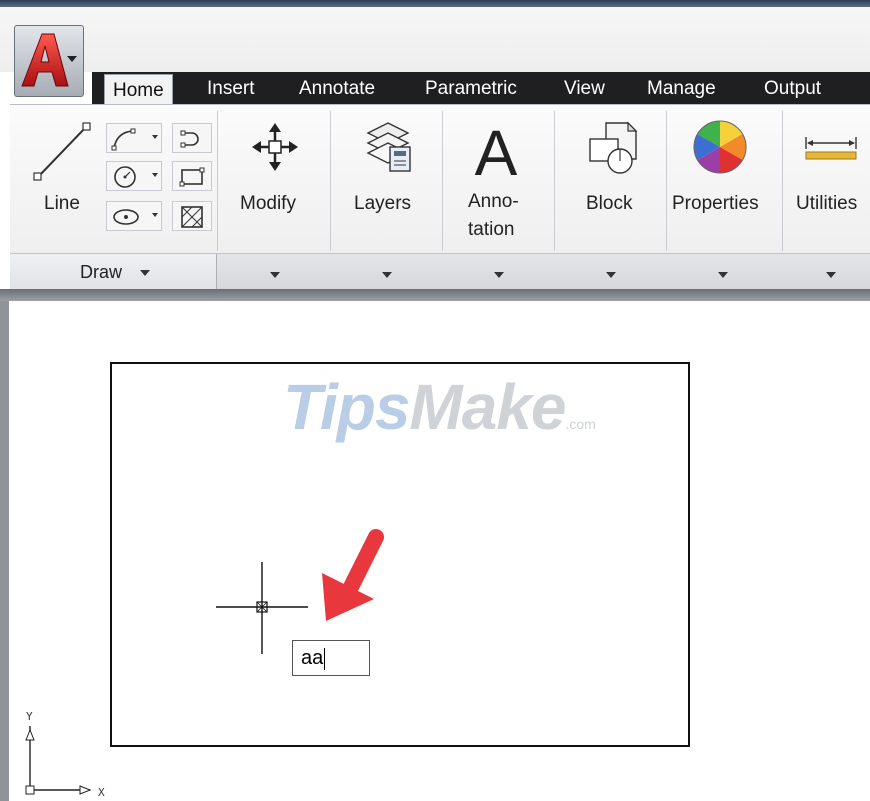 The image size is (870, 801). I want to click on properties-panel-button: Properties, so click(724, 180).